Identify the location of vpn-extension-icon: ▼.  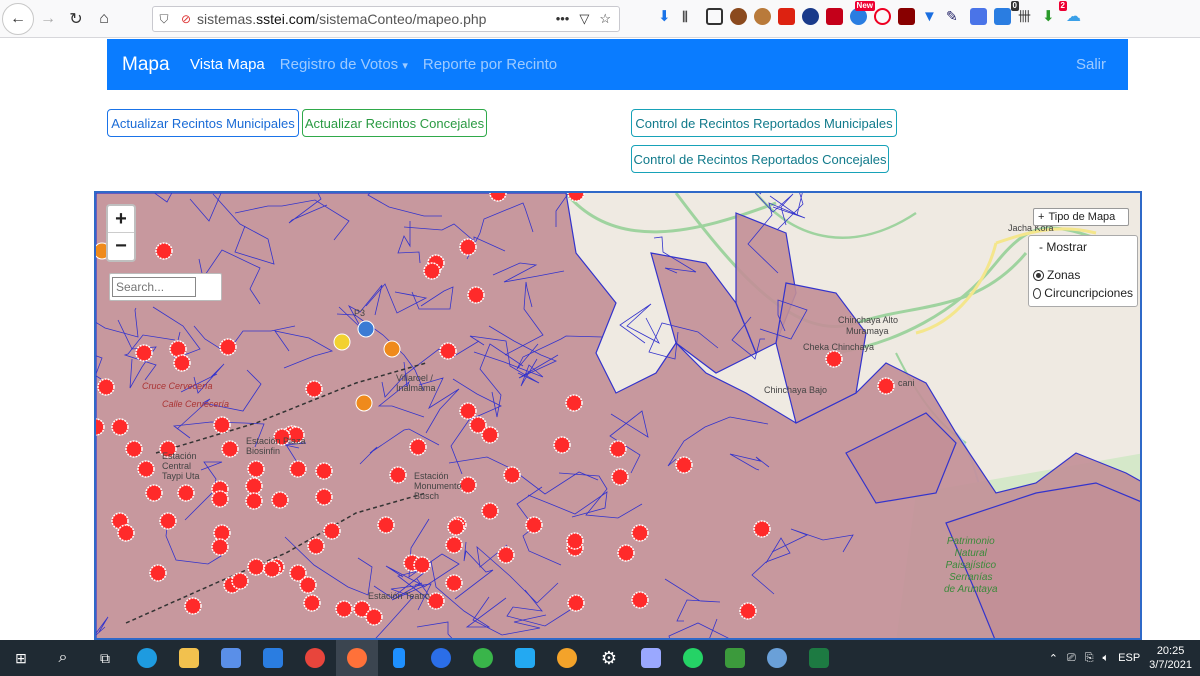
(930, 16).